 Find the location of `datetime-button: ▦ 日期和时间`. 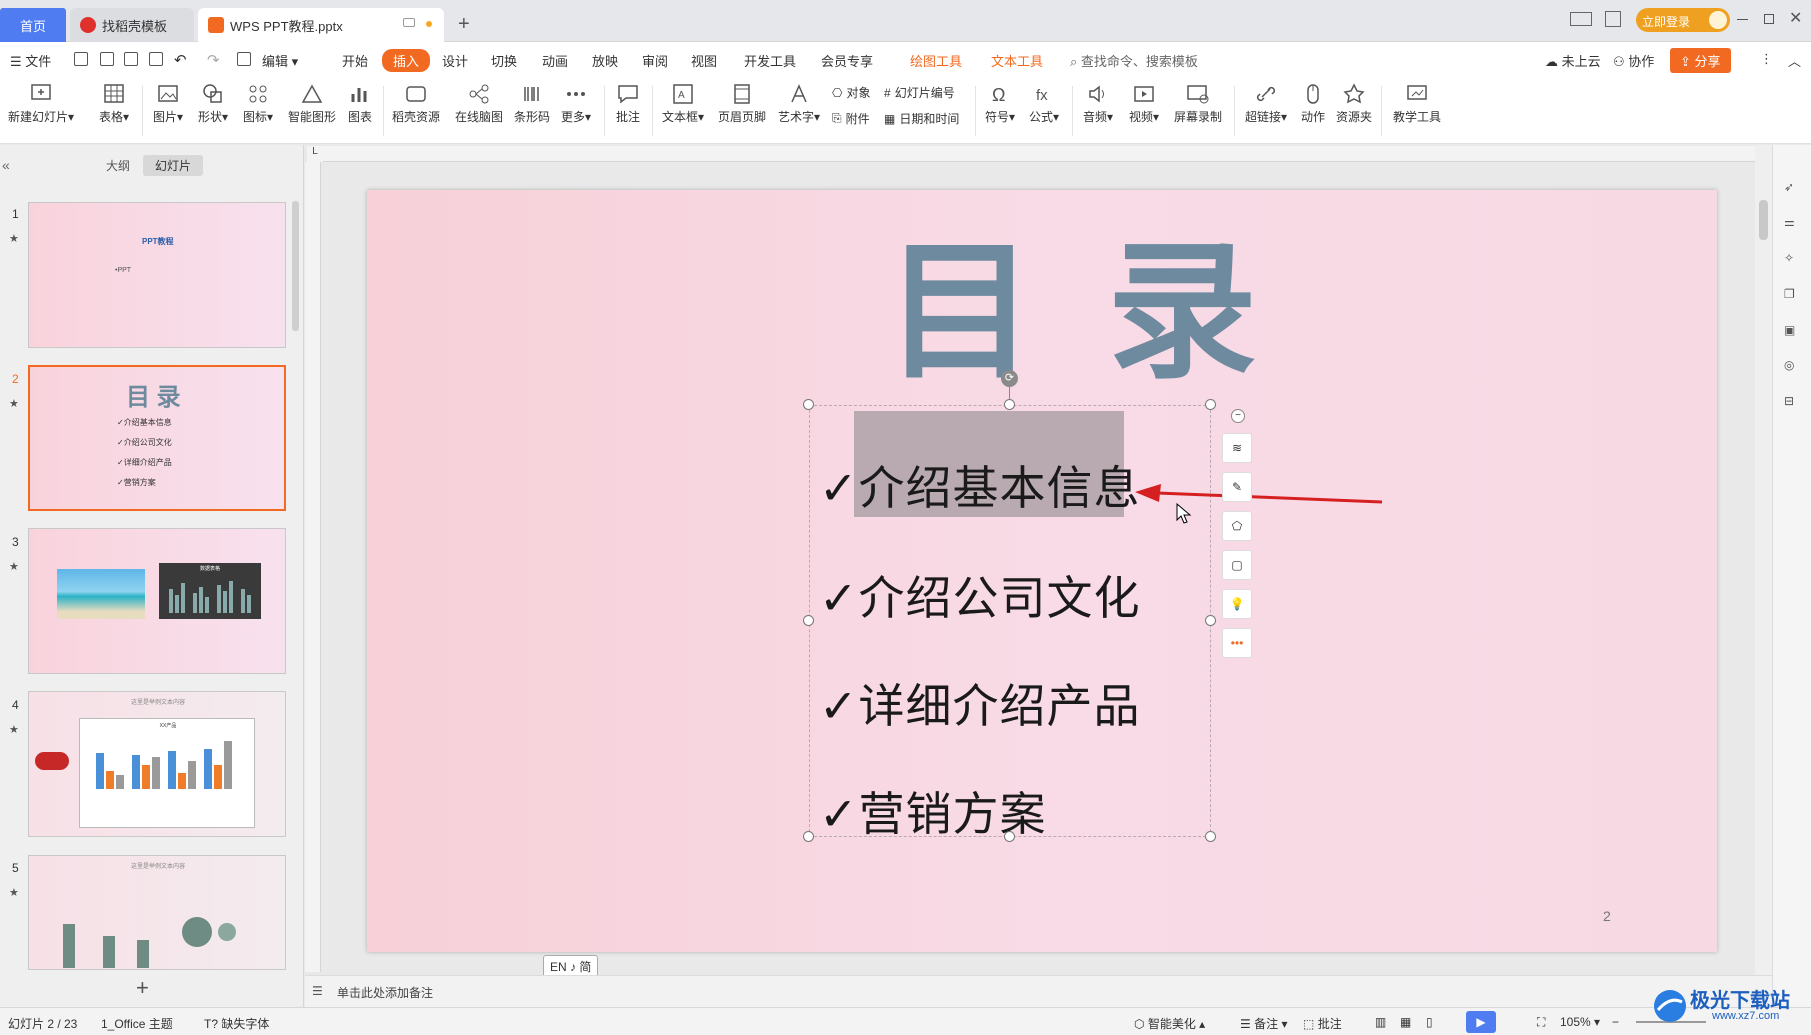

datetime-button: ▦ 日期和时间 is located at coordinates (921, 118).